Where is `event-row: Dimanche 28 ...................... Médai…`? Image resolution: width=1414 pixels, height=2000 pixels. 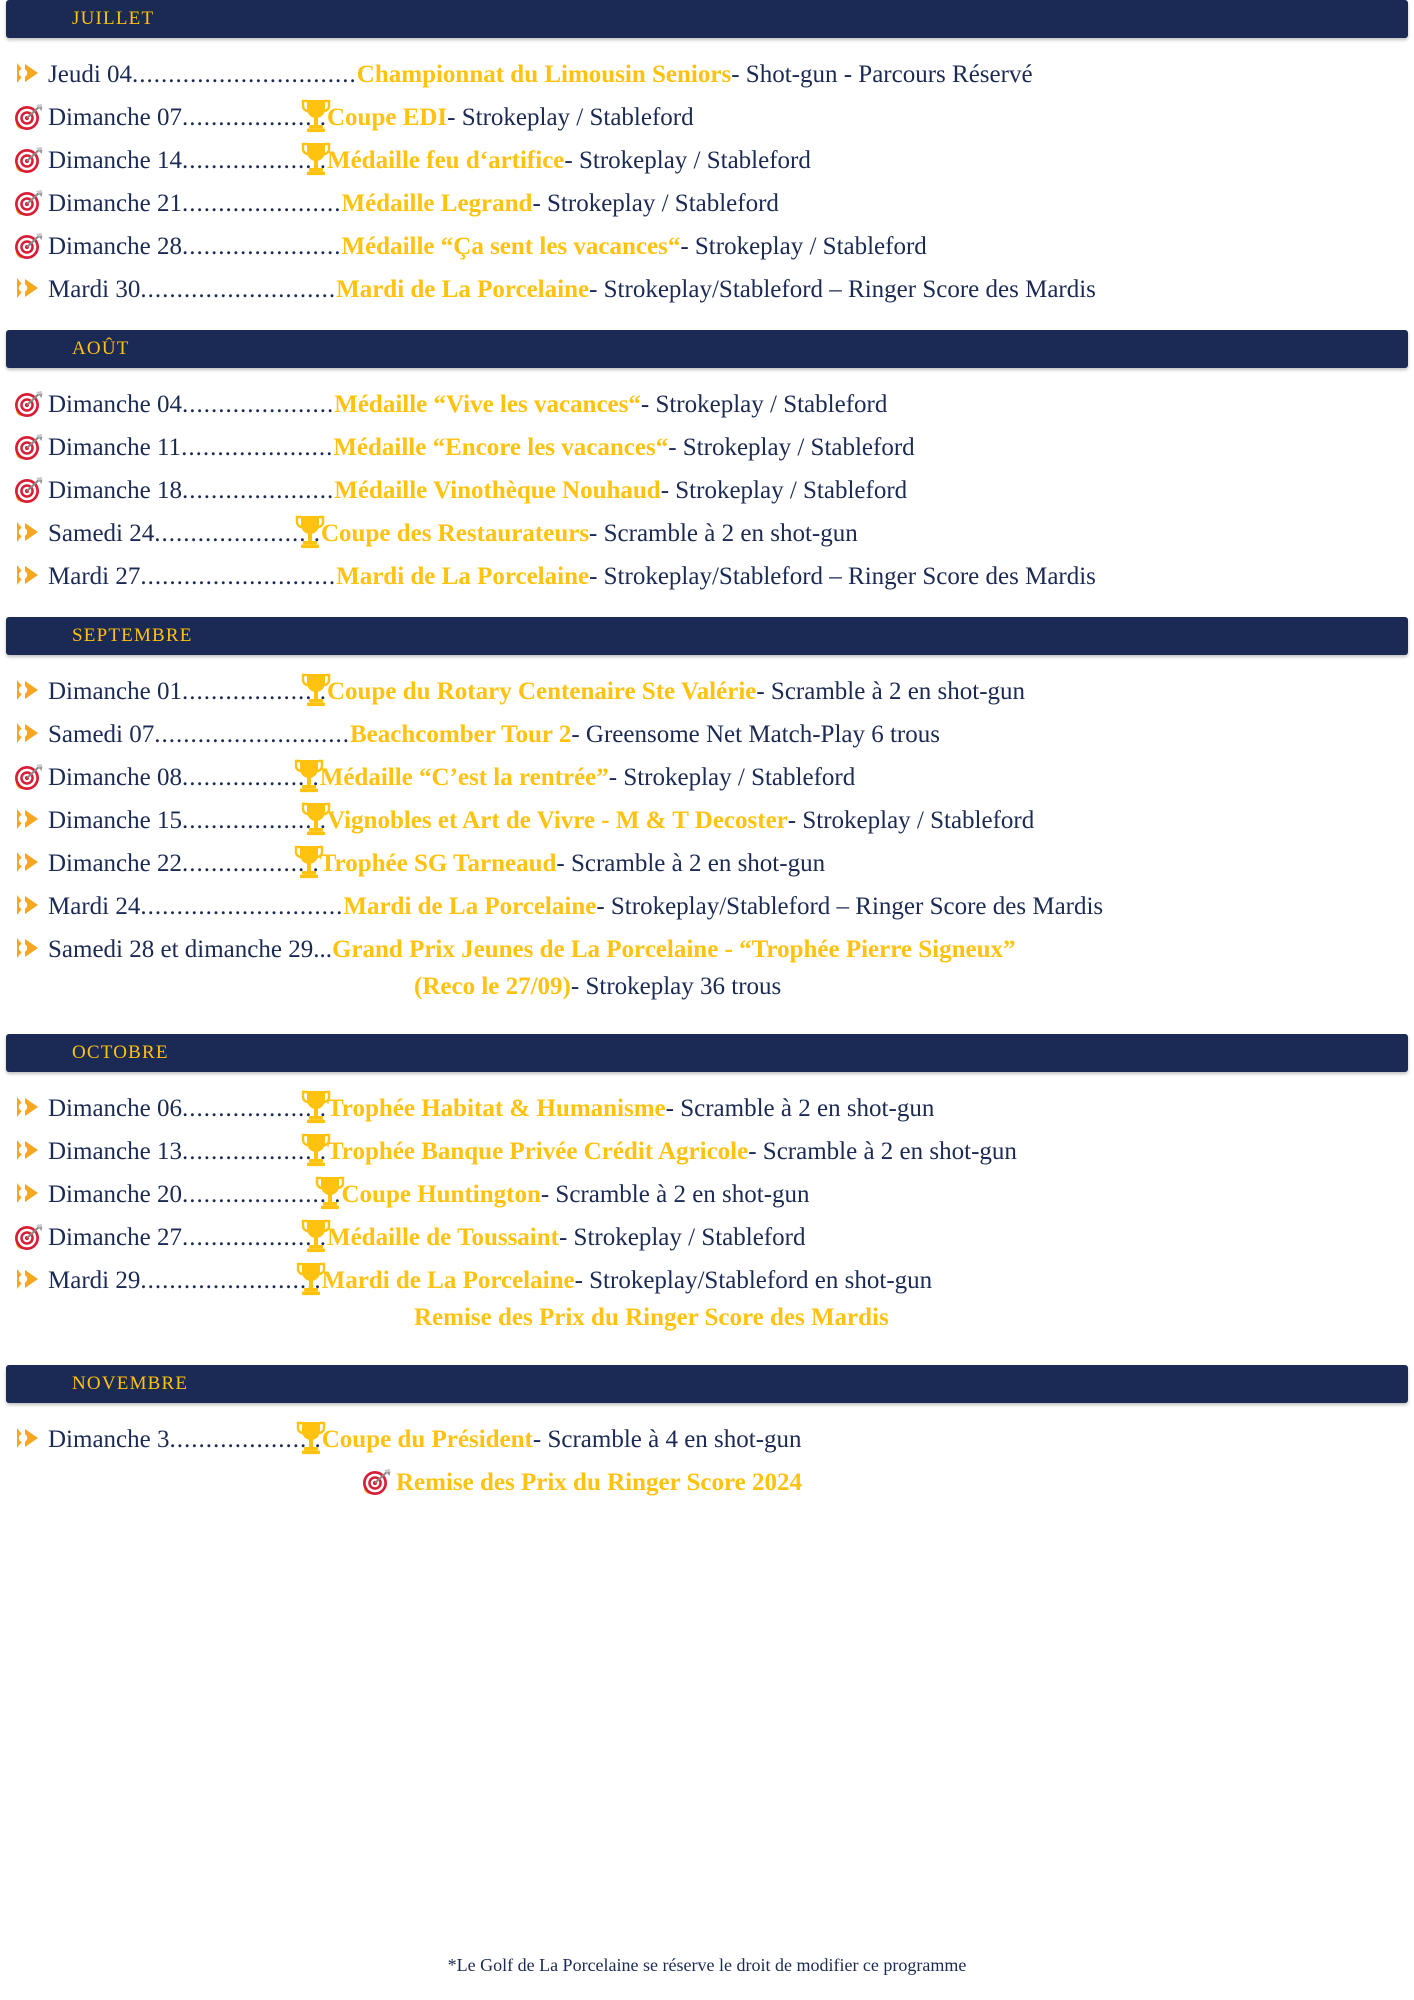 event-row: Dimanche 28 ...................... Médai… is located at coordinates (707, 249).